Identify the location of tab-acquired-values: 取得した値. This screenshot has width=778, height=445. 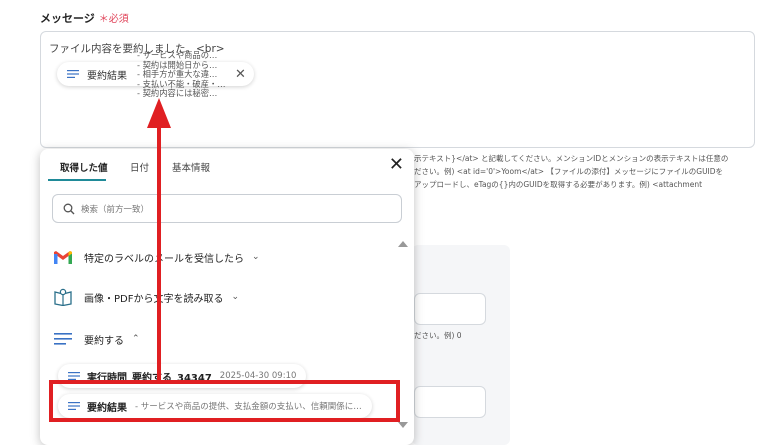
(84, 167).